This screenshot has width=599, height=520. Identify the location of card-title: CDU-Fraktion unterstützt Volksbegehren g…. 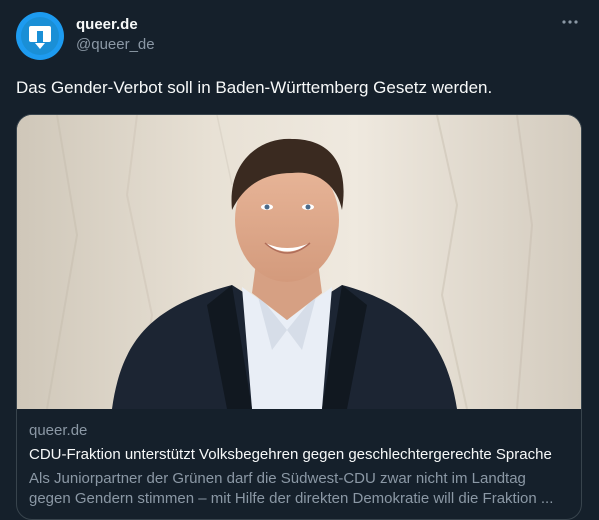
(299, 455).